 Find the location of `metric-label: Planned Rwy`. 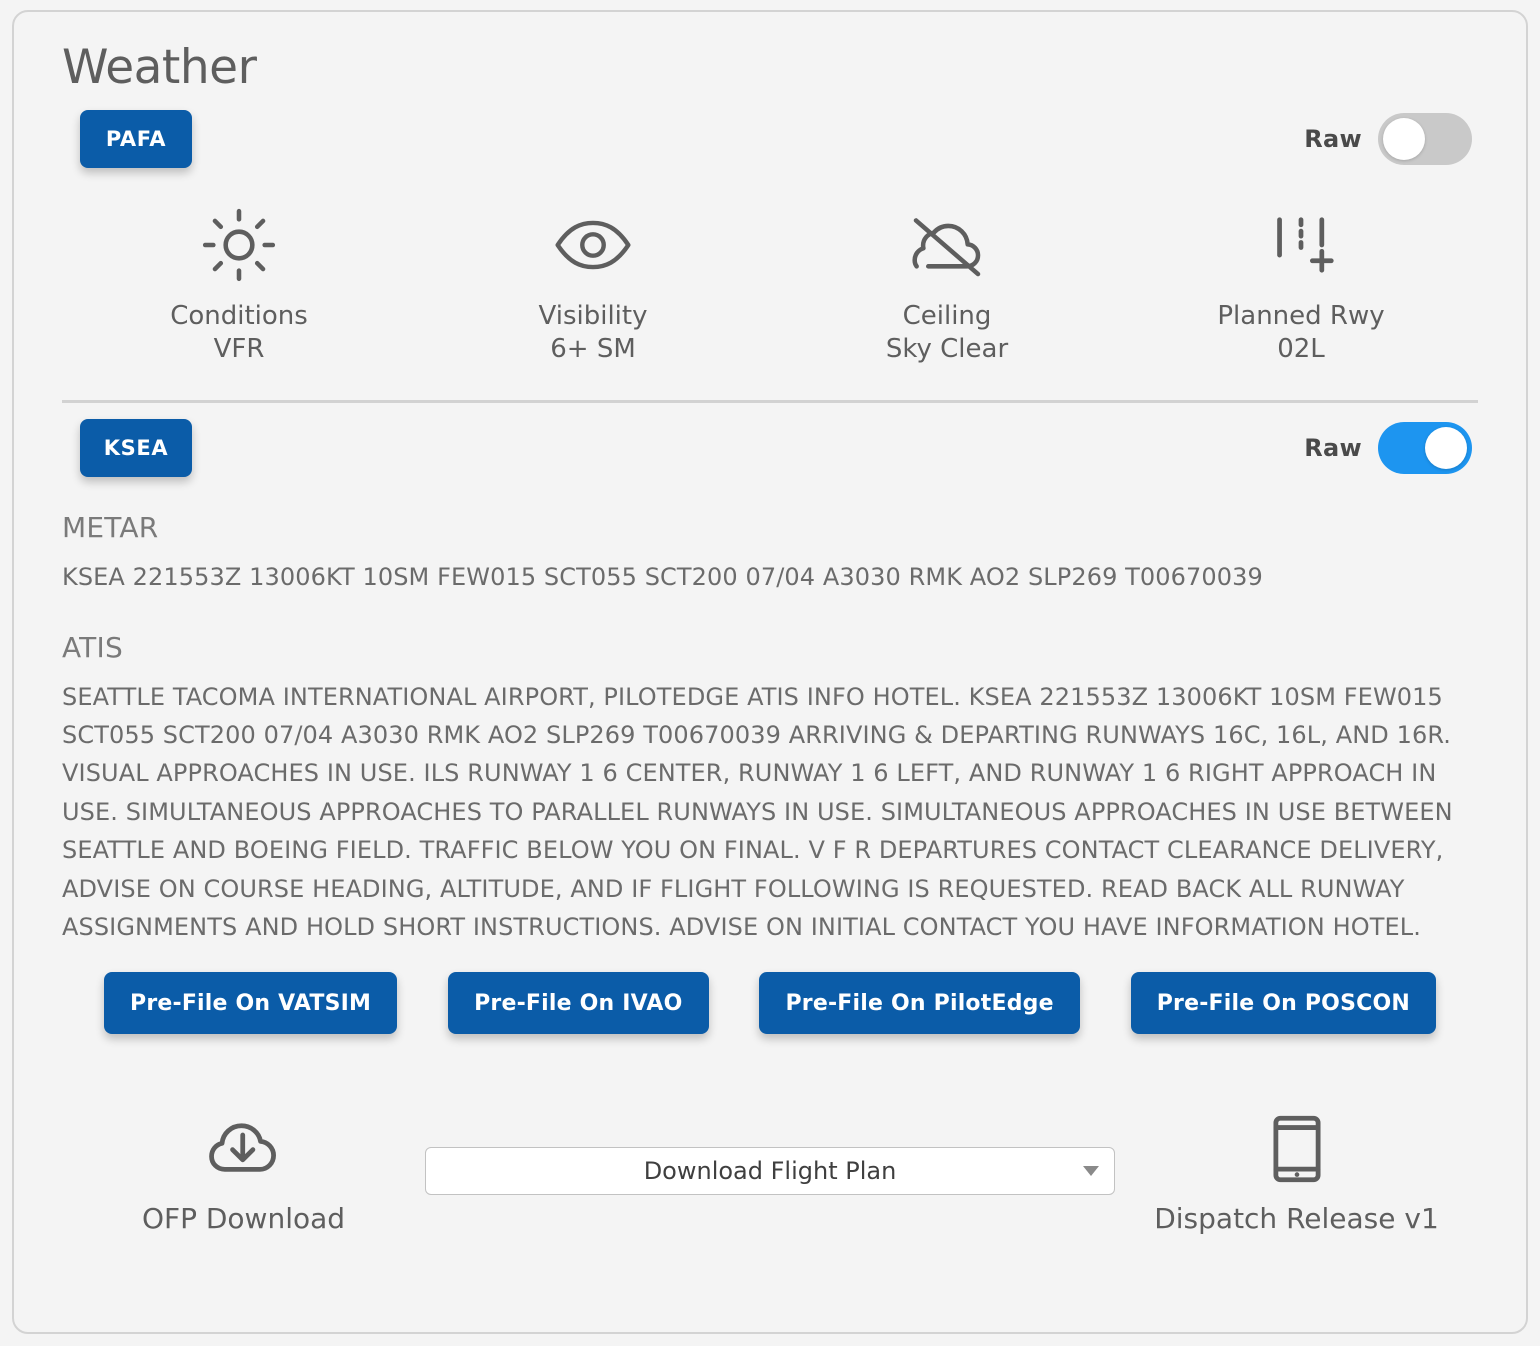

metric-label: Planned Rwy is located at coordinates (1301, 315).